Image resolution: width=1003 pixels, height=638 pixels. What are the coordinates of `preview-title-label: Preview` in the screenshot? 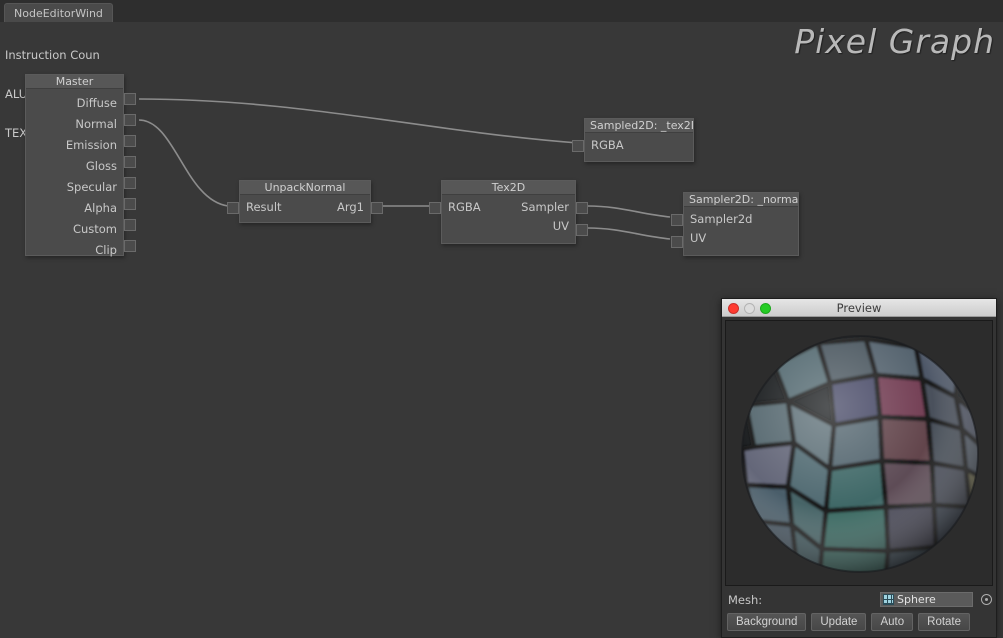 It's located at (859, 308).